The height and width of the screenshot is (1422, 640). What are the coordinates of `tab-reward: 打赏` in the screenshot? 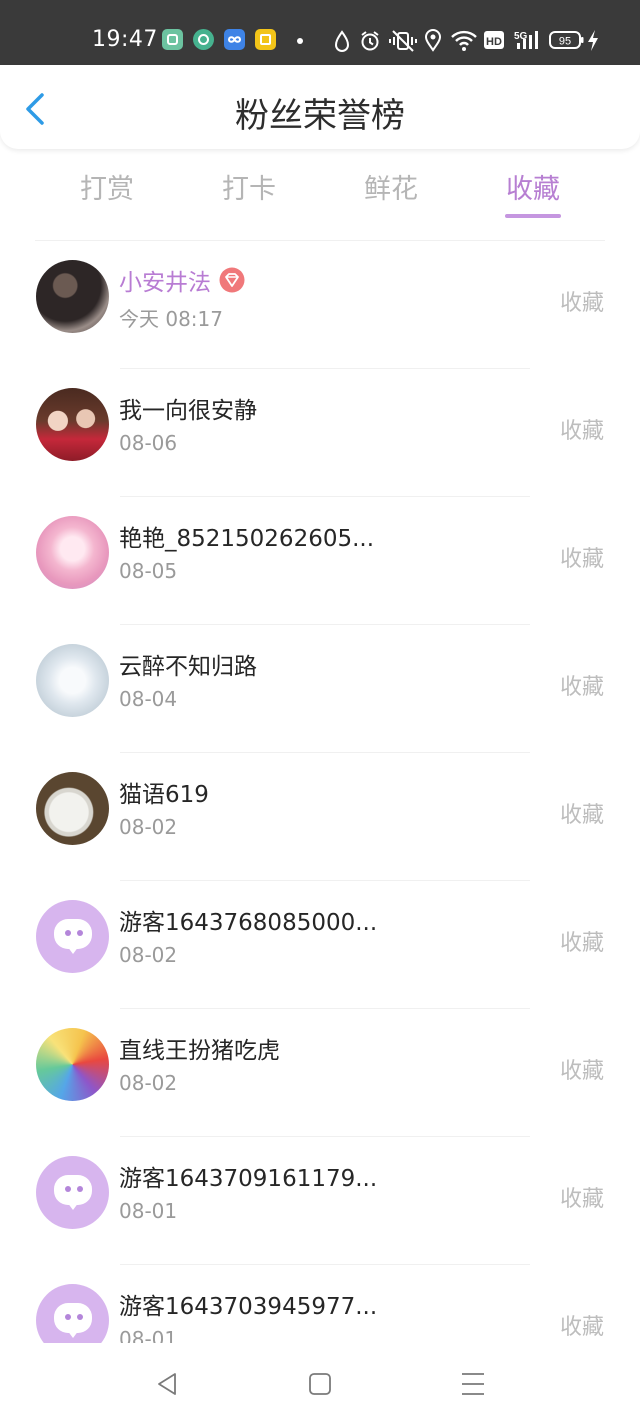 It's located at (107, 186).